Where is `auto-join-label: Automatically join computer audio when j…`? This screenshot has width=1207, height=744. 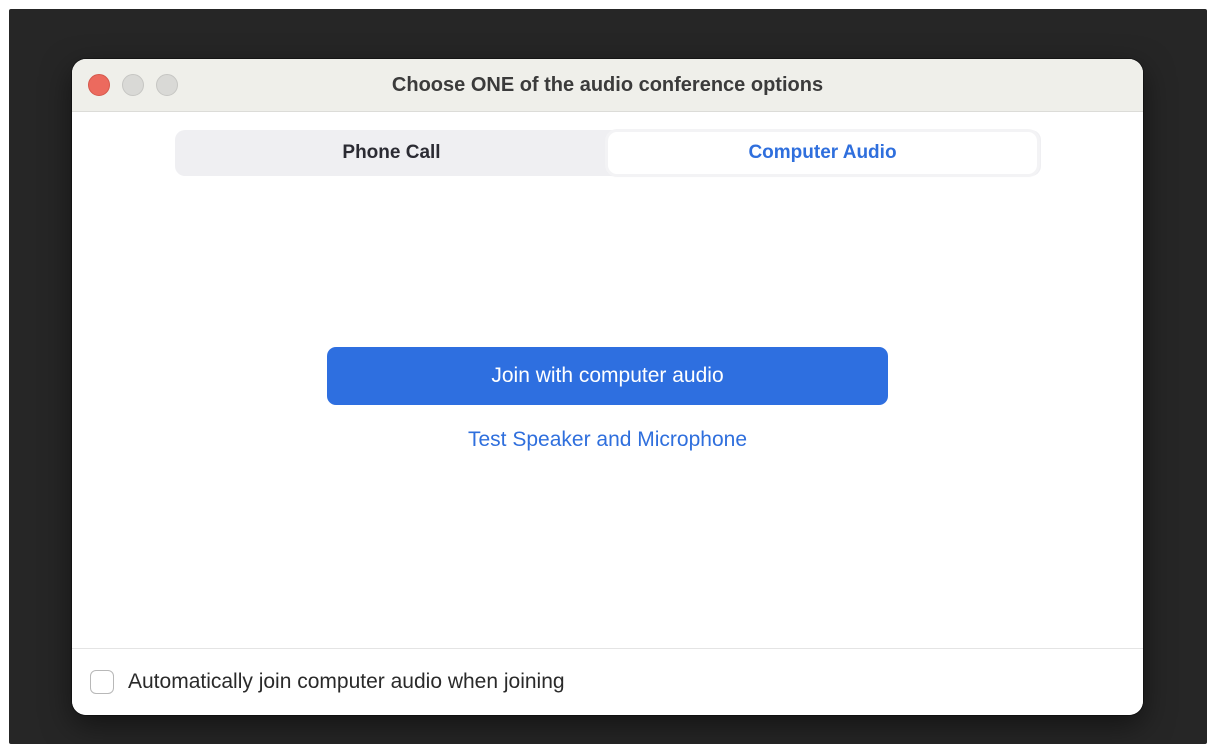
auto-join-label: Automatically join computer audio when j… is located at coordinates (346, 682).